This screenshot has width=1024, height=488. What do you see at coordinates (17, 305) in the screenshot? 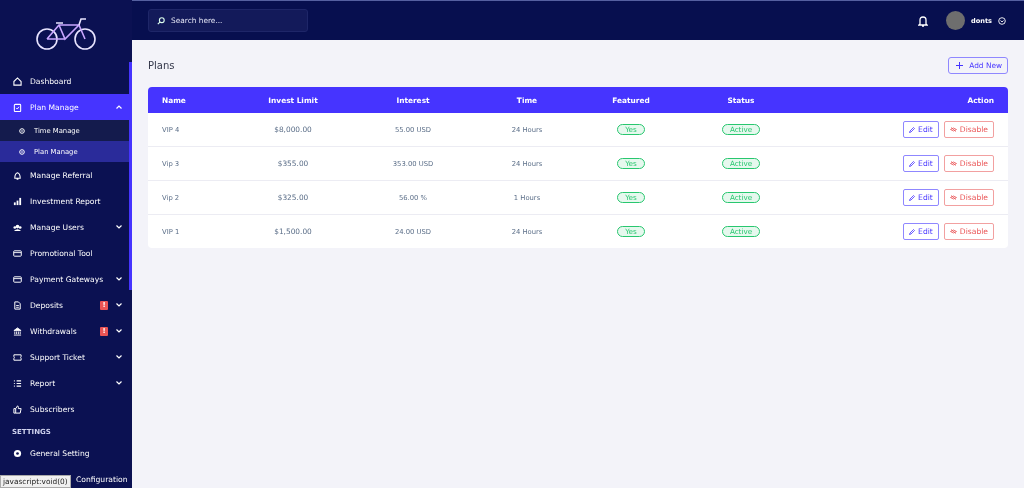
I see `doc-icon` at bounding box center [17, 305].